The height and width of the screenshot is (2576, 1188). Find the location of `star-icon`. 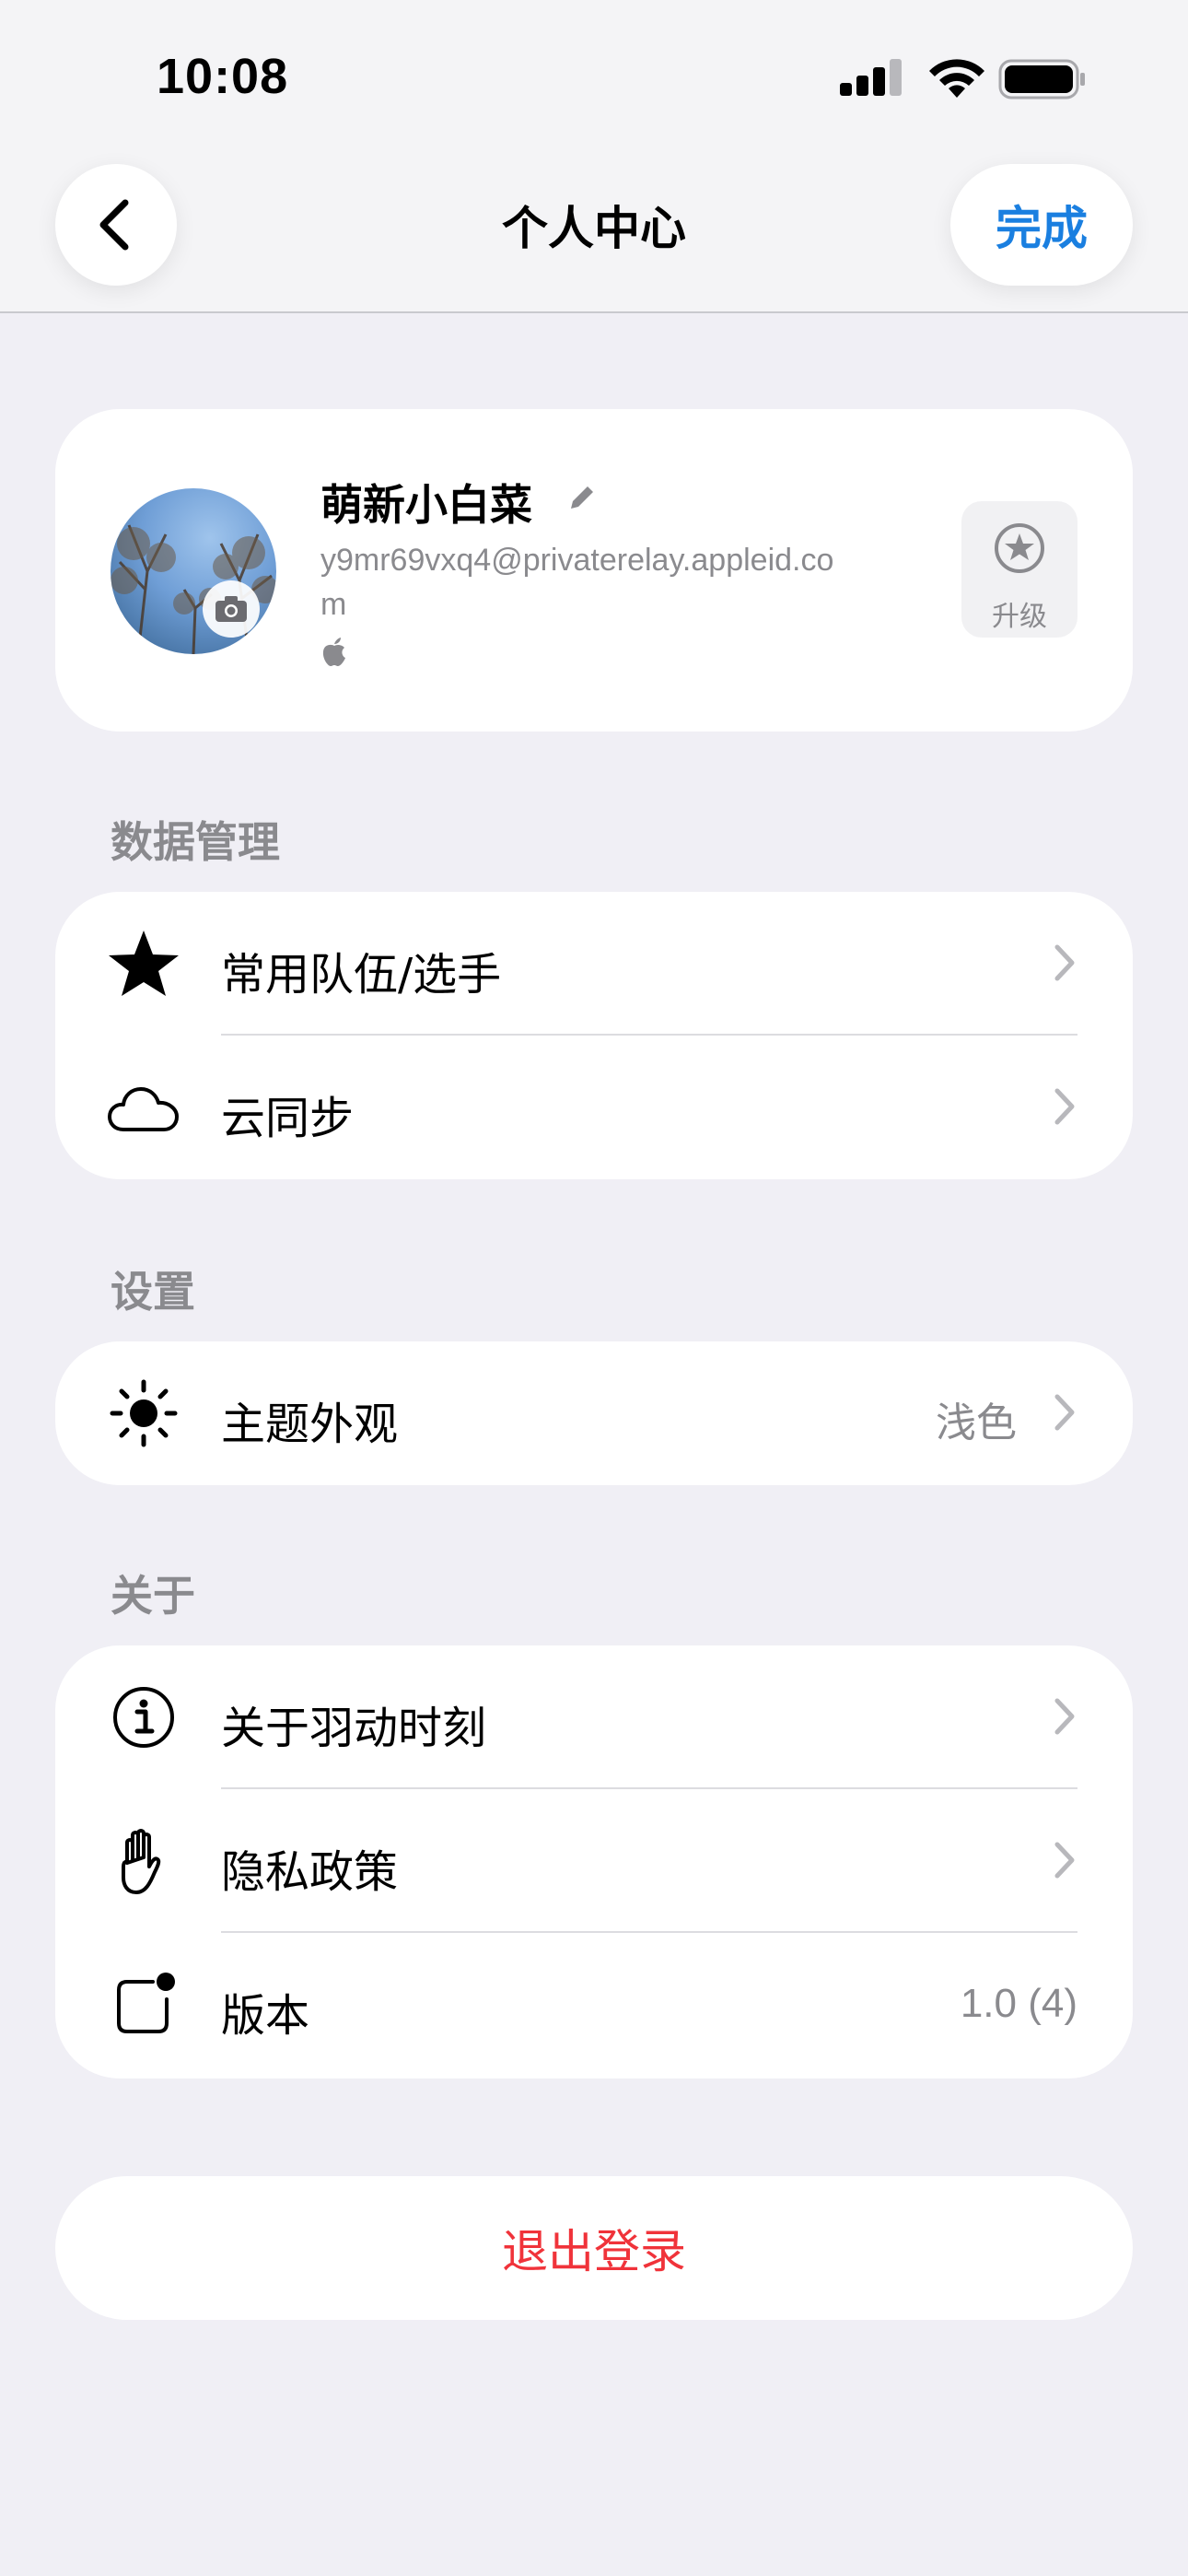

star-icon is located at coordinates (144, 964).